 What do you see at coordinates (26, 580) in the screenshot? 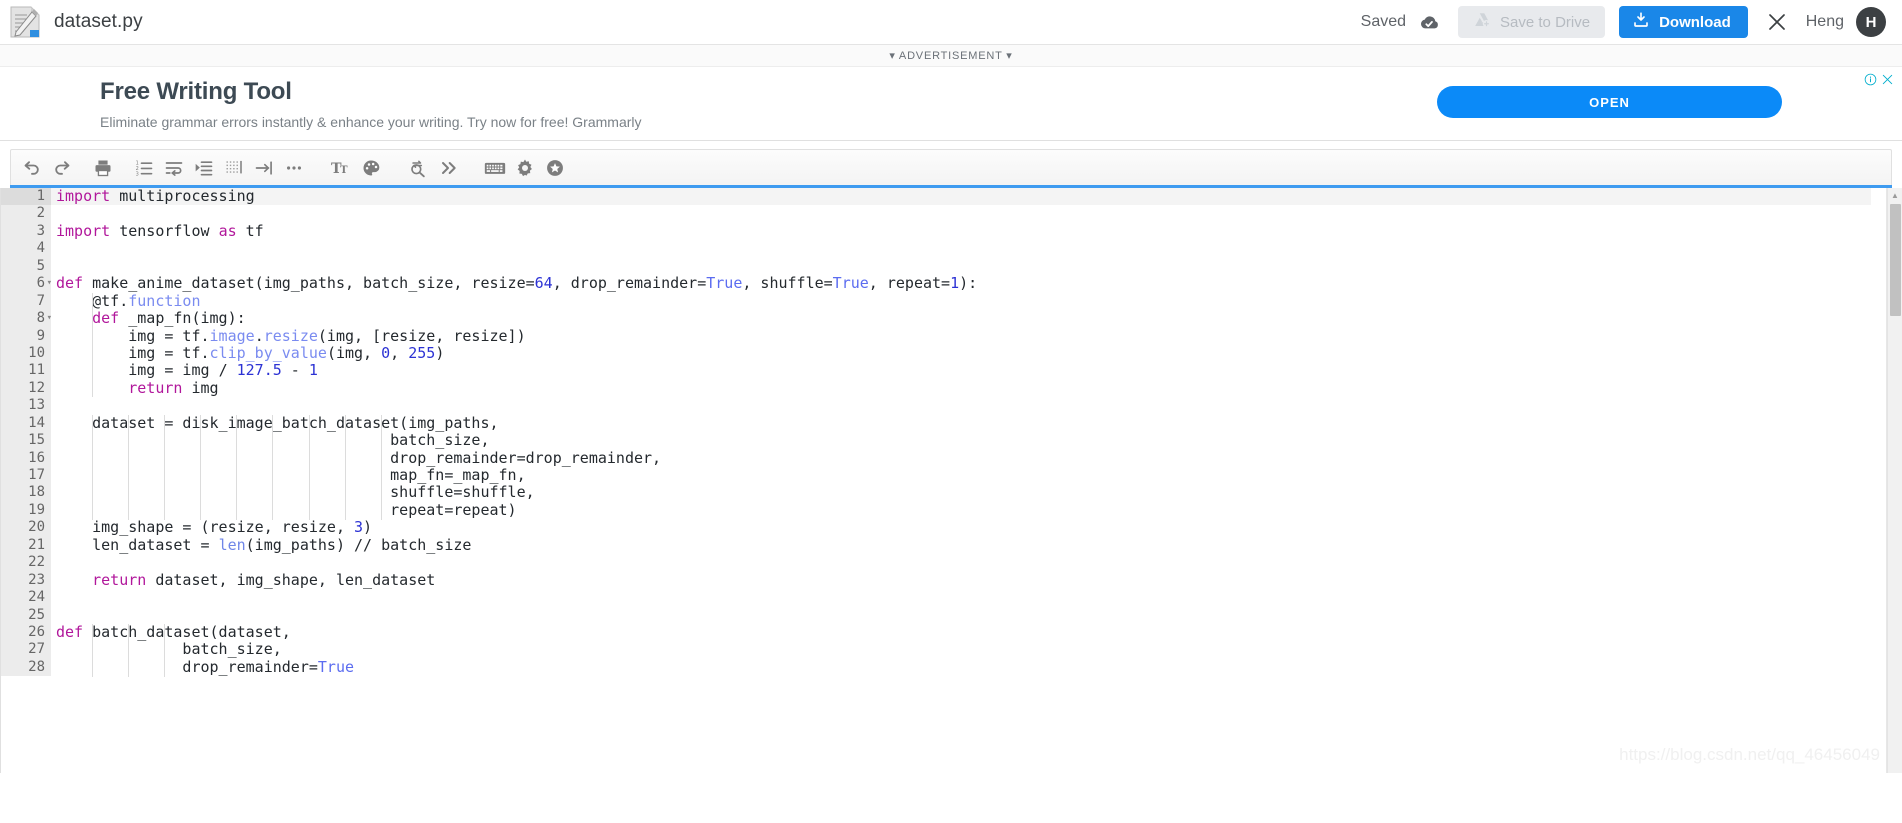
I see `line-number: 23` at bounding box center [26, 580].